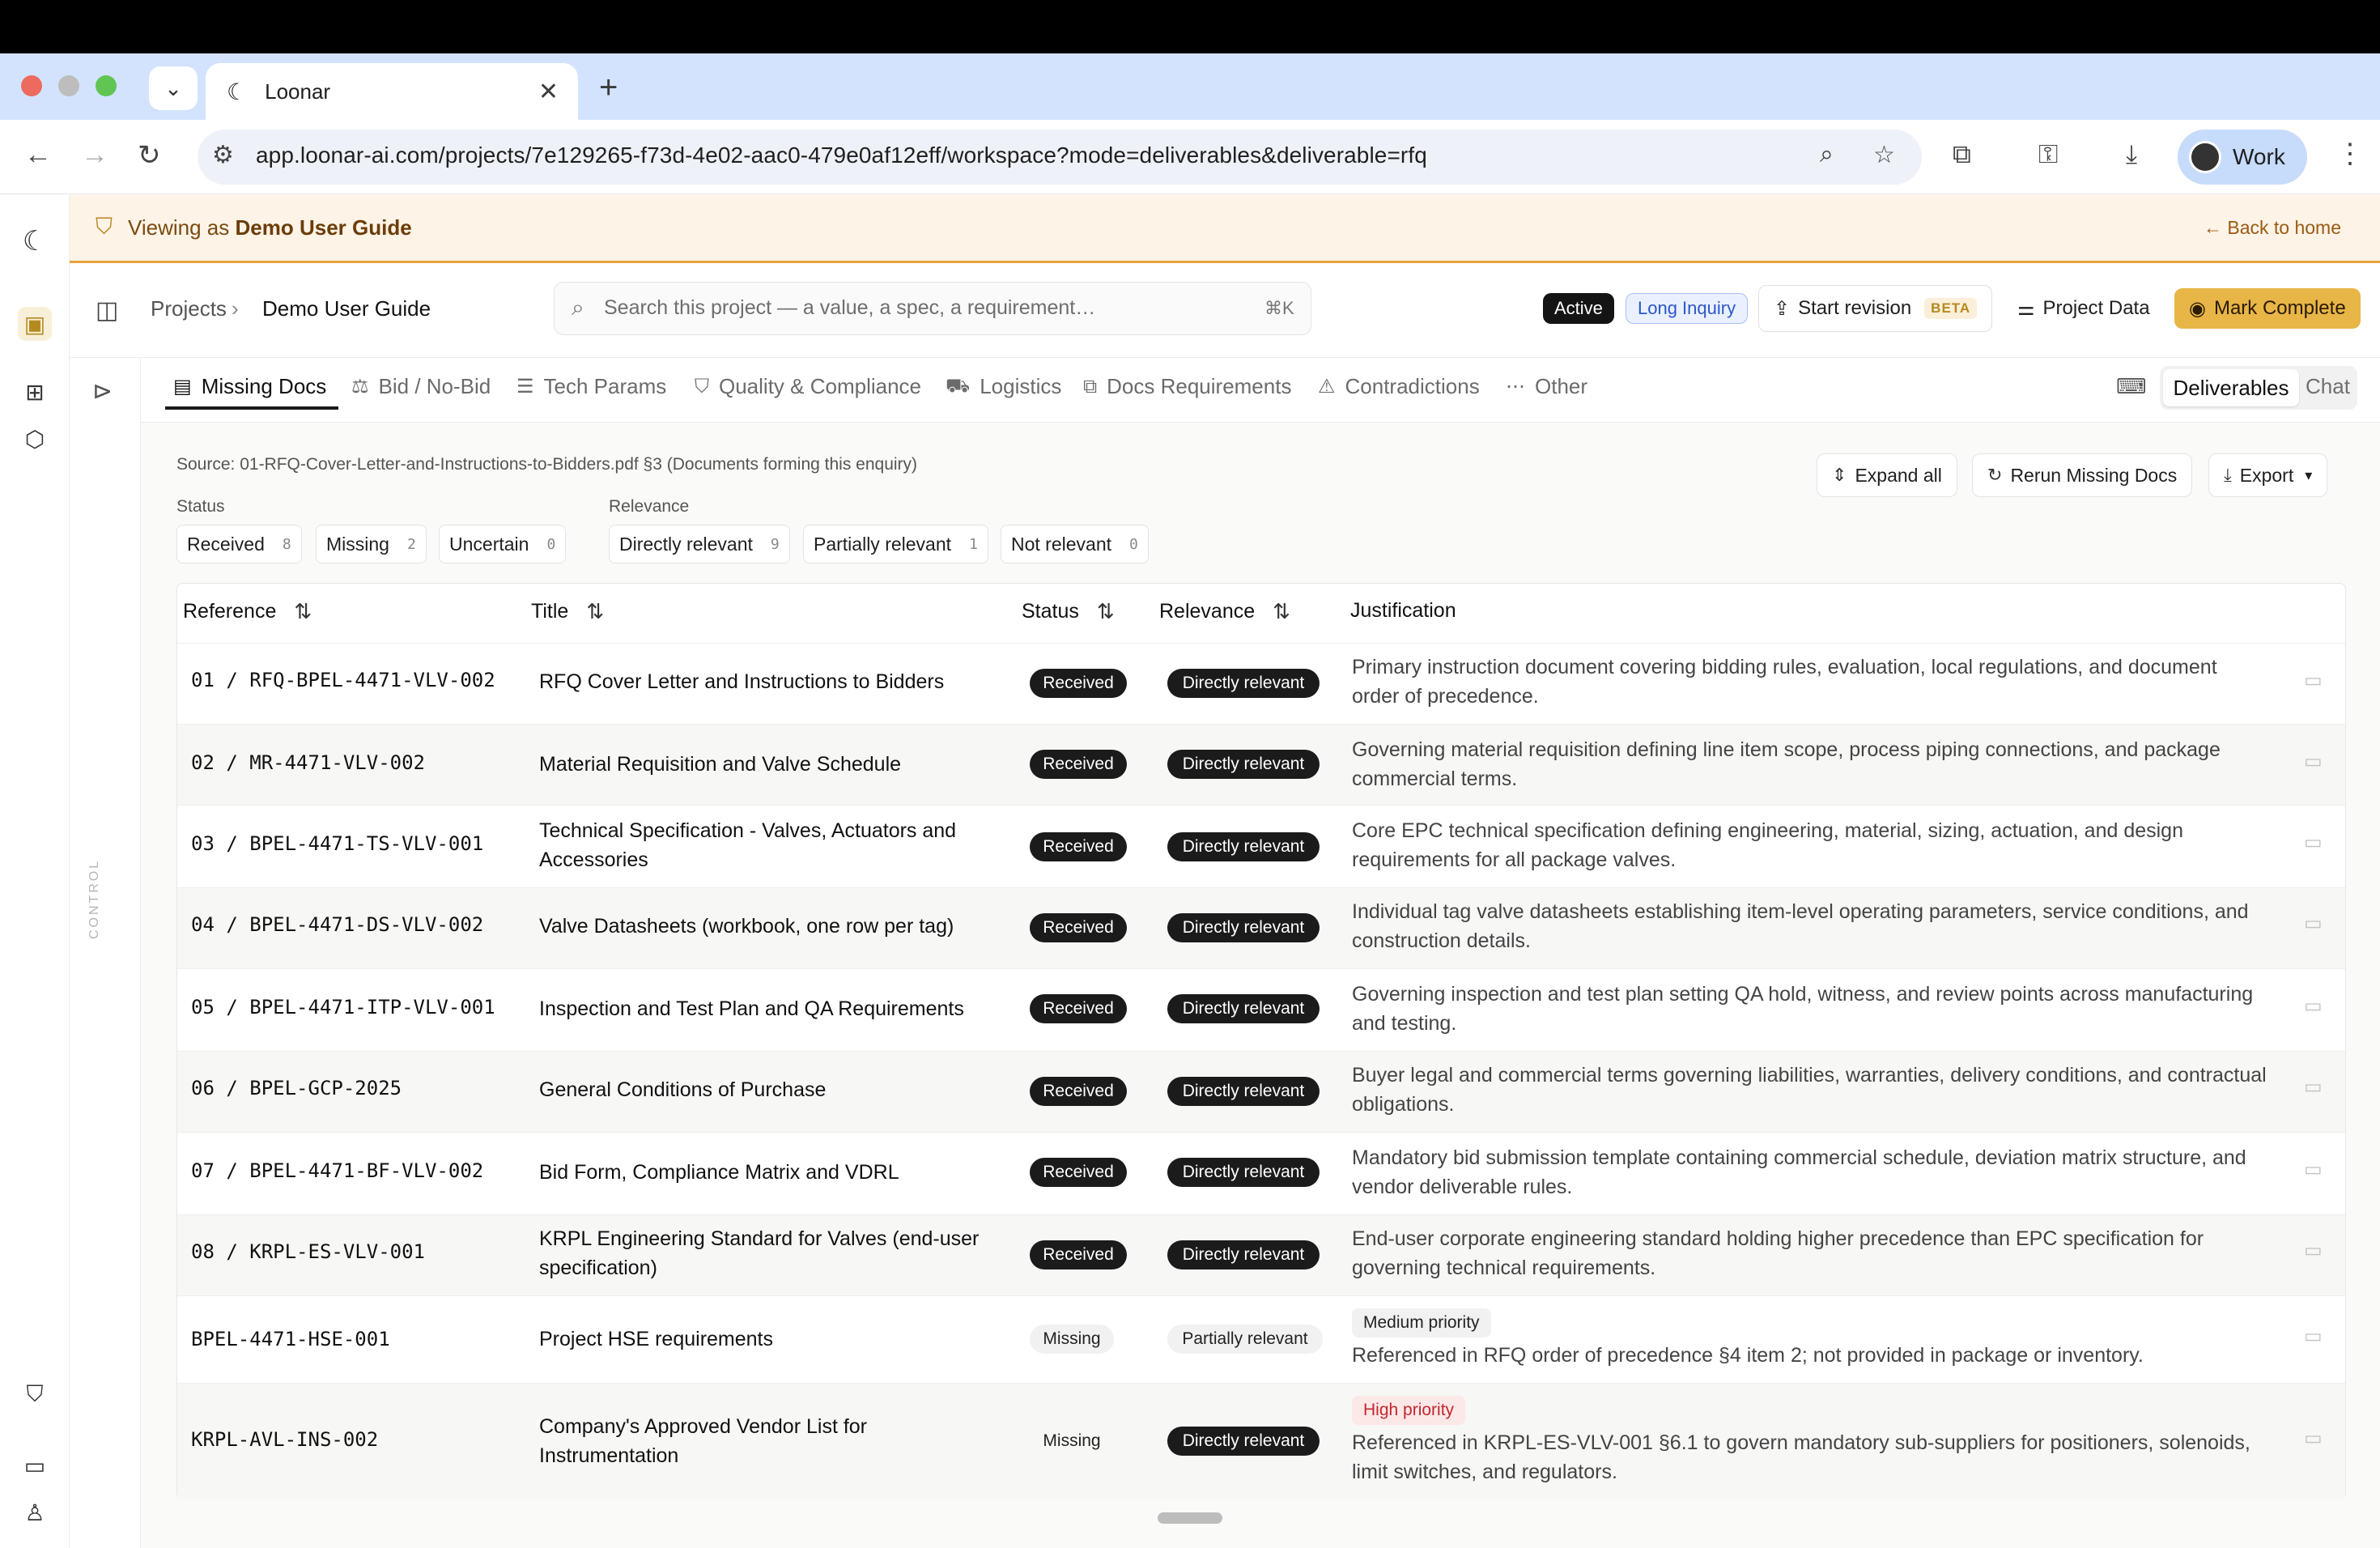 This screenshot has width=2380, height=1548. Describe the element at coordinates (343, 1008) in the screenshot. I see `row-reference: 05 / BPEL-4471-ITP-VLV-001` at that location.